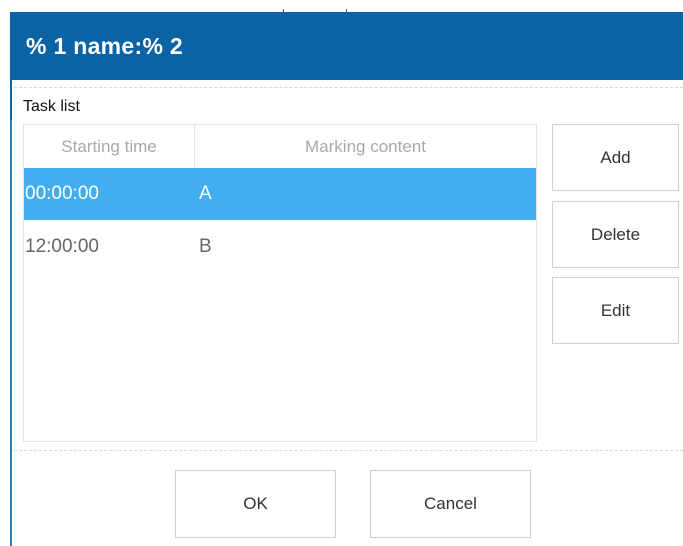 Image resolution: width=683 pixels, height=546 pixels. Describe the element at coordinates (280, 194) in the screenshot. I see `table-row: 00:00:00 A` at that location.